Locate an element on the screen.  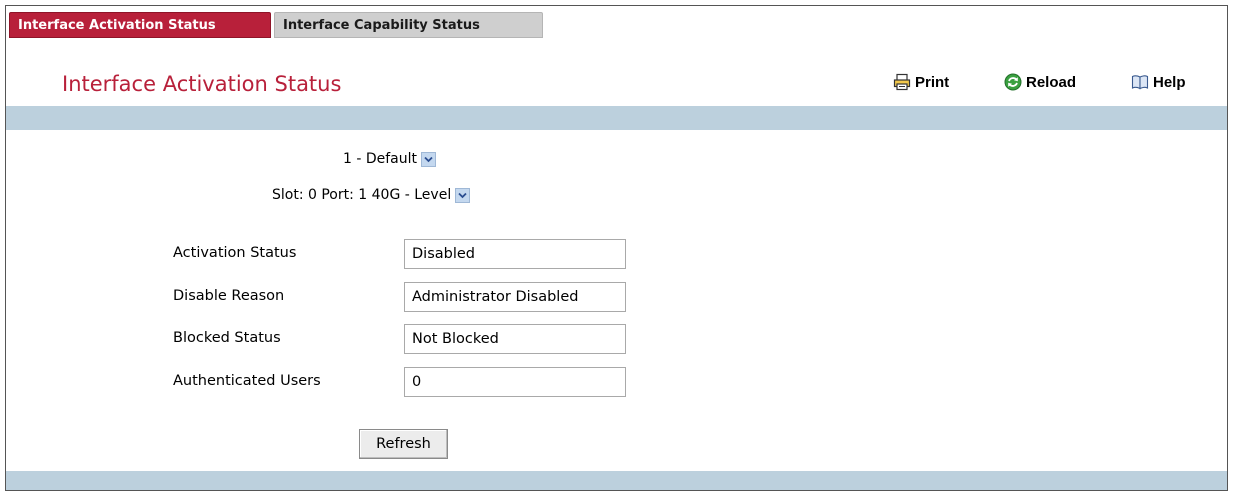
refresh-button: Refresh is located at coordinates (403, 444).